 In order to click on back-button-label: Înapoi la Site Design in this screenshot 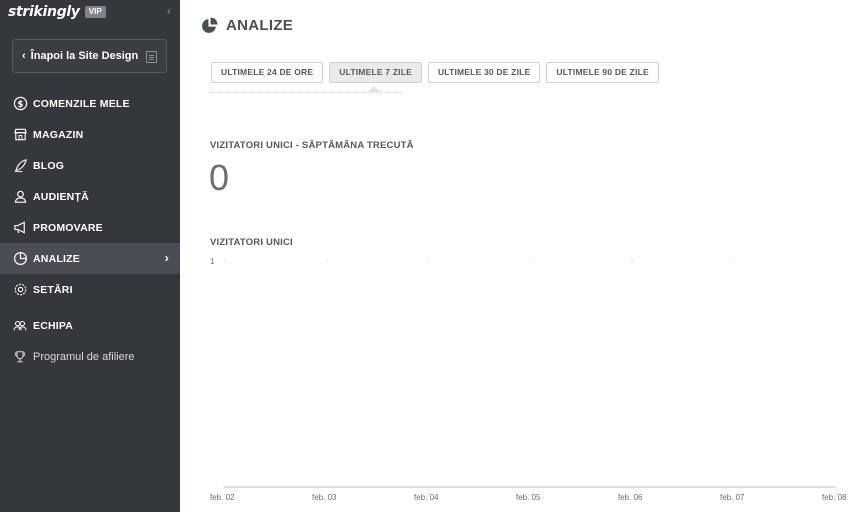, I will do `click(84, 56)`.